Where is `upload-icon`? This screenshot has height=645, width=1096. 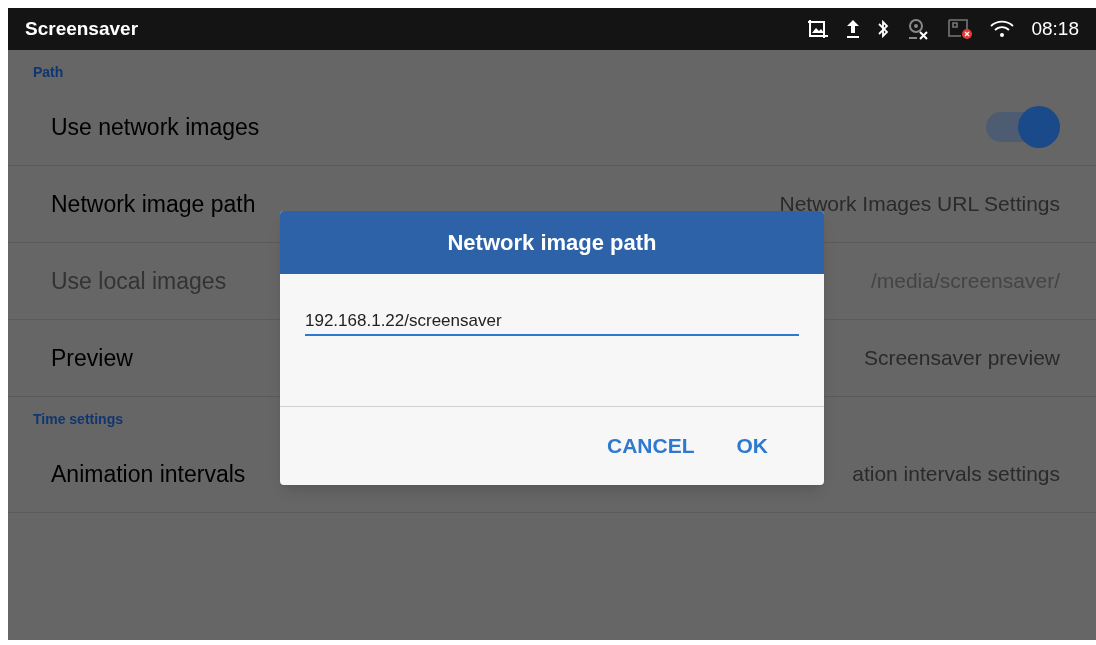
upload-icon is located at coordinates (853, 29).